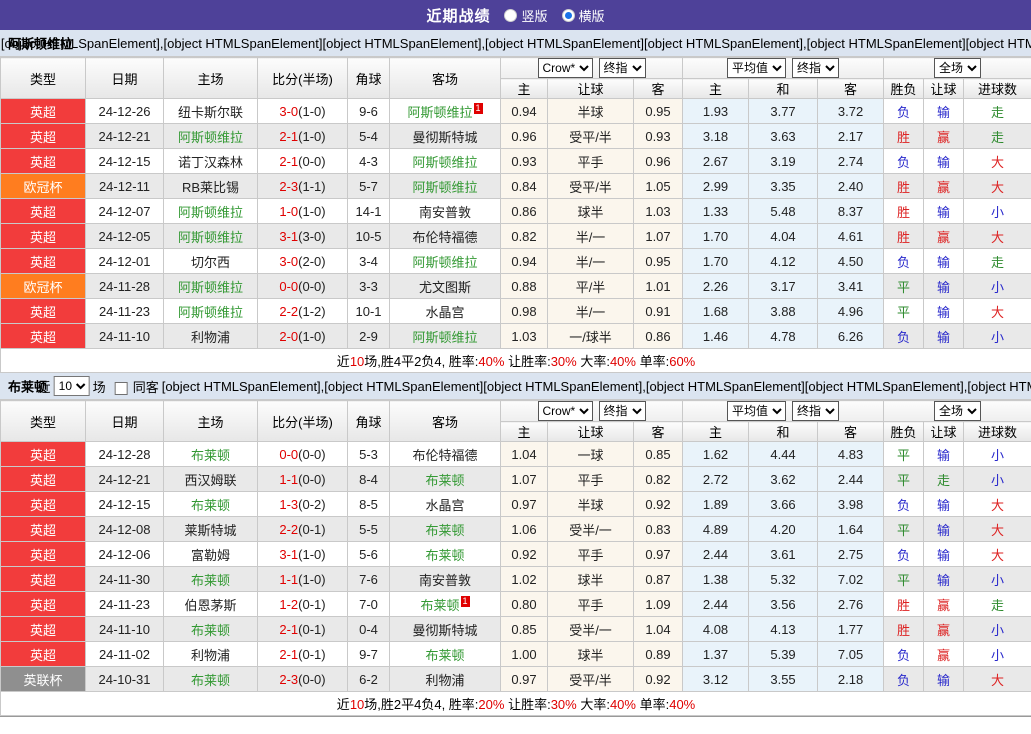  Describe the element at coordinates (124, 629) in the screenshot. I see `match-date: 24-11-10` at that location.